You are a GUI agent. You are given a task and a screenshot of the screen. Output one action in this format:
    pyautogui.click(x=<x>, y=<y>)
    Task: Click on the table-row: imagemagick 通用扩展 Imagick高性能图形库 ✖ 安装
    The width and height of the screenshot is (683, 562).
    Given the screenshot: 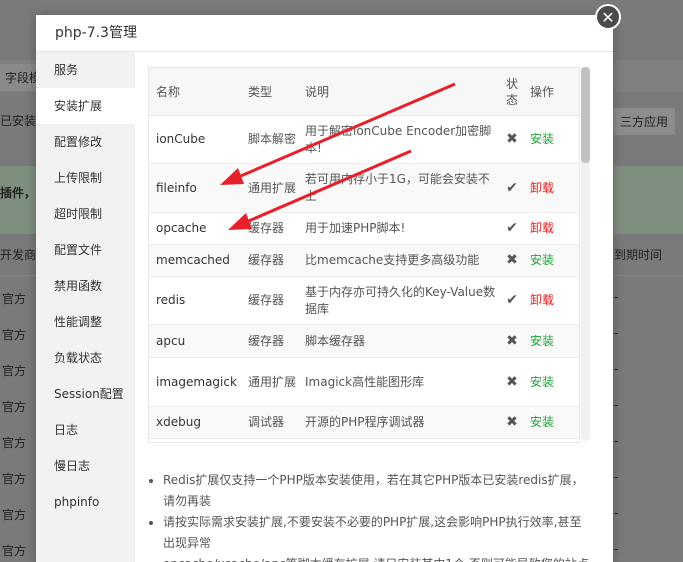 What is the action you would take?
    pyautogui.click(x=364, y=382)
    